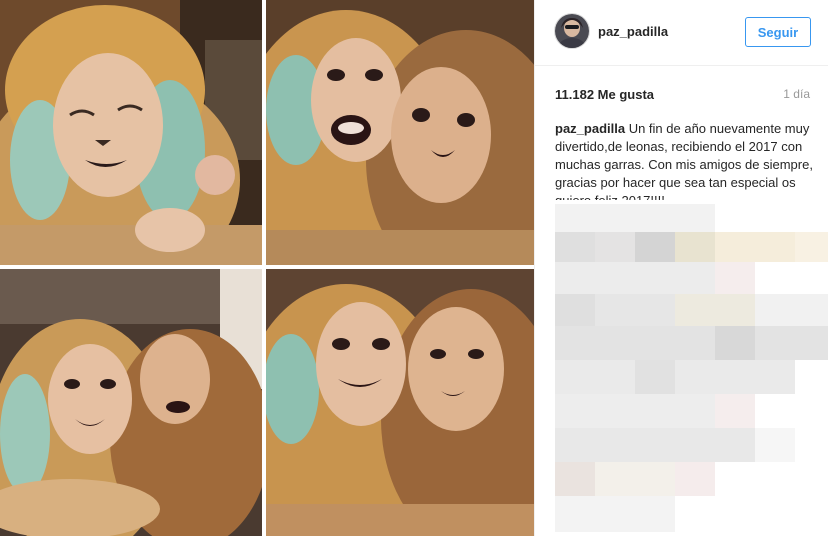 This screenshot has width=828, height=536. What do you see at coordinates (778, 32) in the screenshot?
I see `follow-button: Seguir` at bounding box center [778, 32].